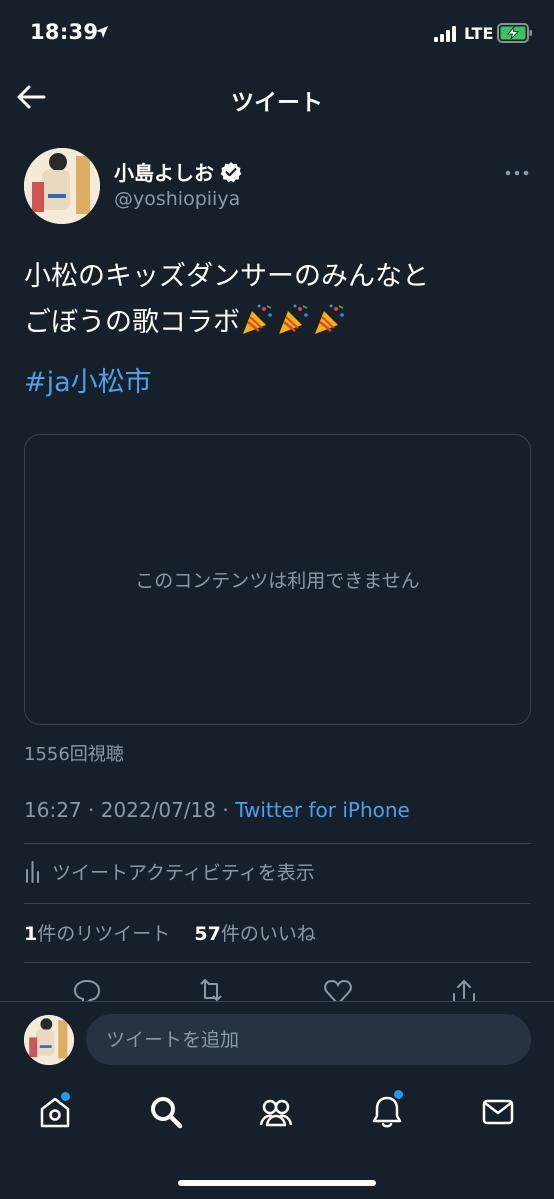 This screenshot has width=554, height=1199. Describe the element at coordinates (32, 871) in the screenshot. I see `analytics-icon` at that location.